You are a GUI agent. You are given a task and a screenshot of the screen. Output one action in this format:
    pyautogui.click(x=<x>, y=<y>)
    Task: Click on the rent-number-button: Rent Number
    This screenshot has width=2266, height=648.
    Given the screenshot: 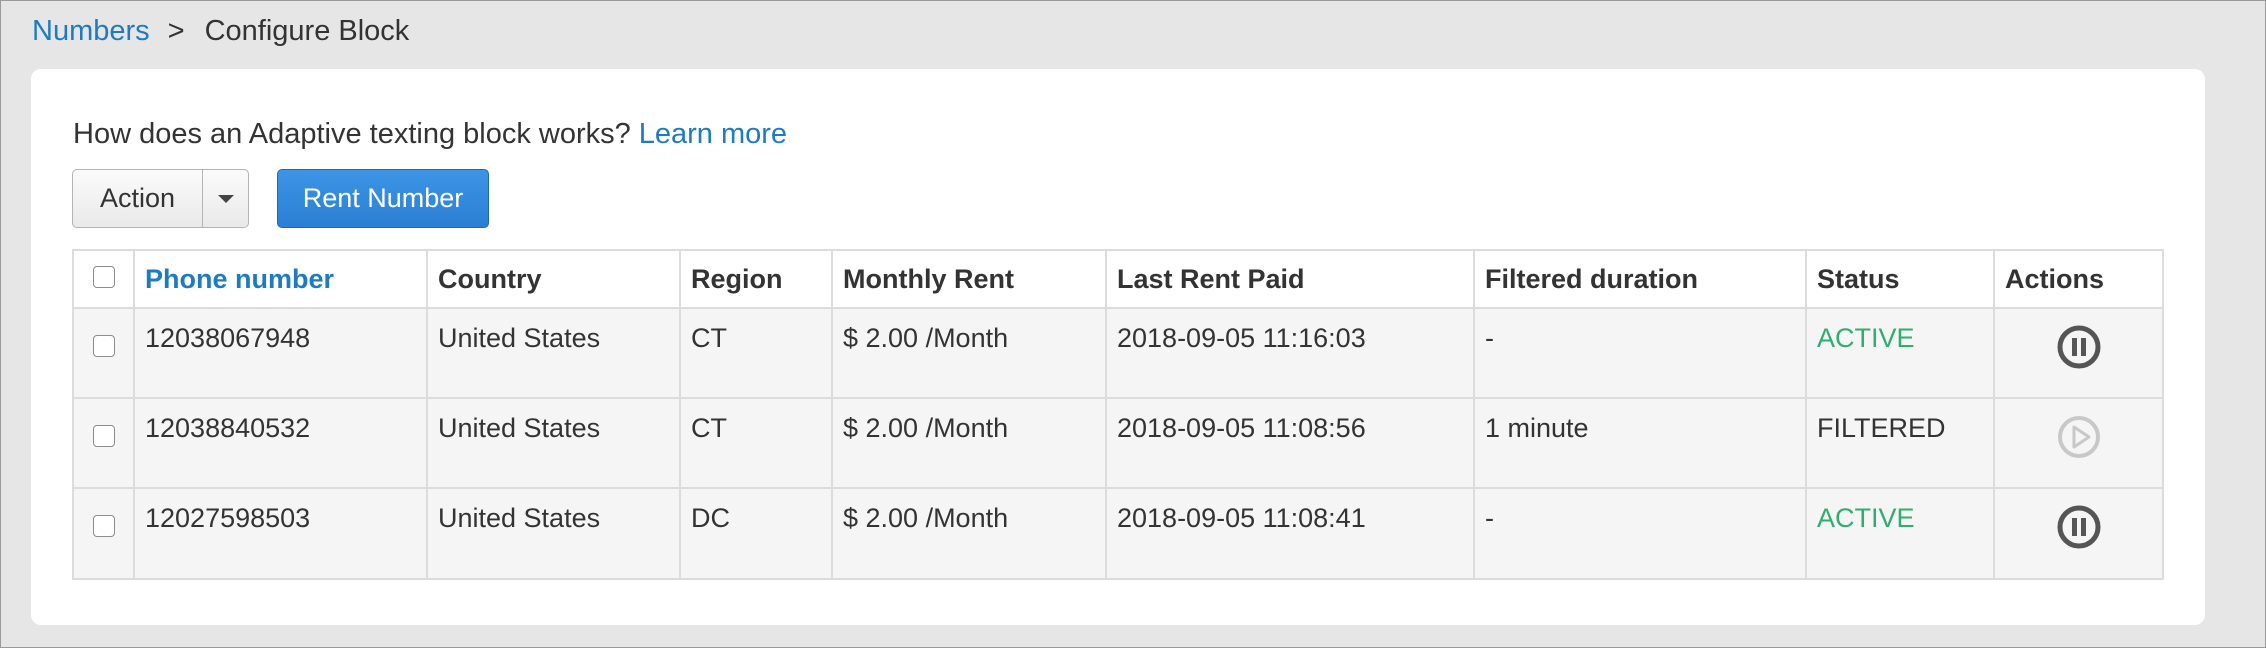 What is the action you would take?
    pyautogui.click(x=383, y=198)
    